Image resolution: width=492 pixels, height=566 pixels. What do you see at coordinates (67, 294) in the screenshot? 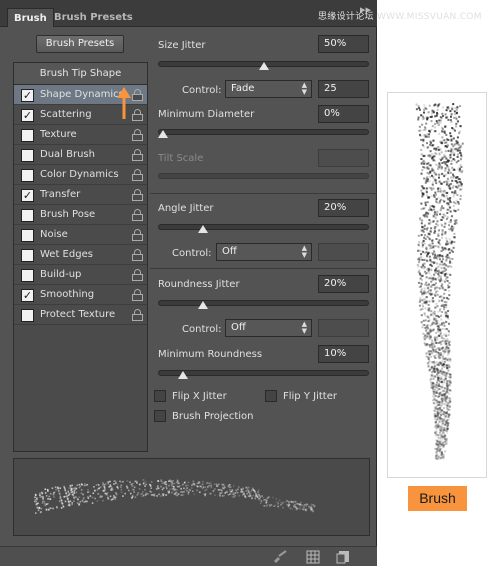
I see `tip-item-label: Smoothing` at bounding box center [67, 294].